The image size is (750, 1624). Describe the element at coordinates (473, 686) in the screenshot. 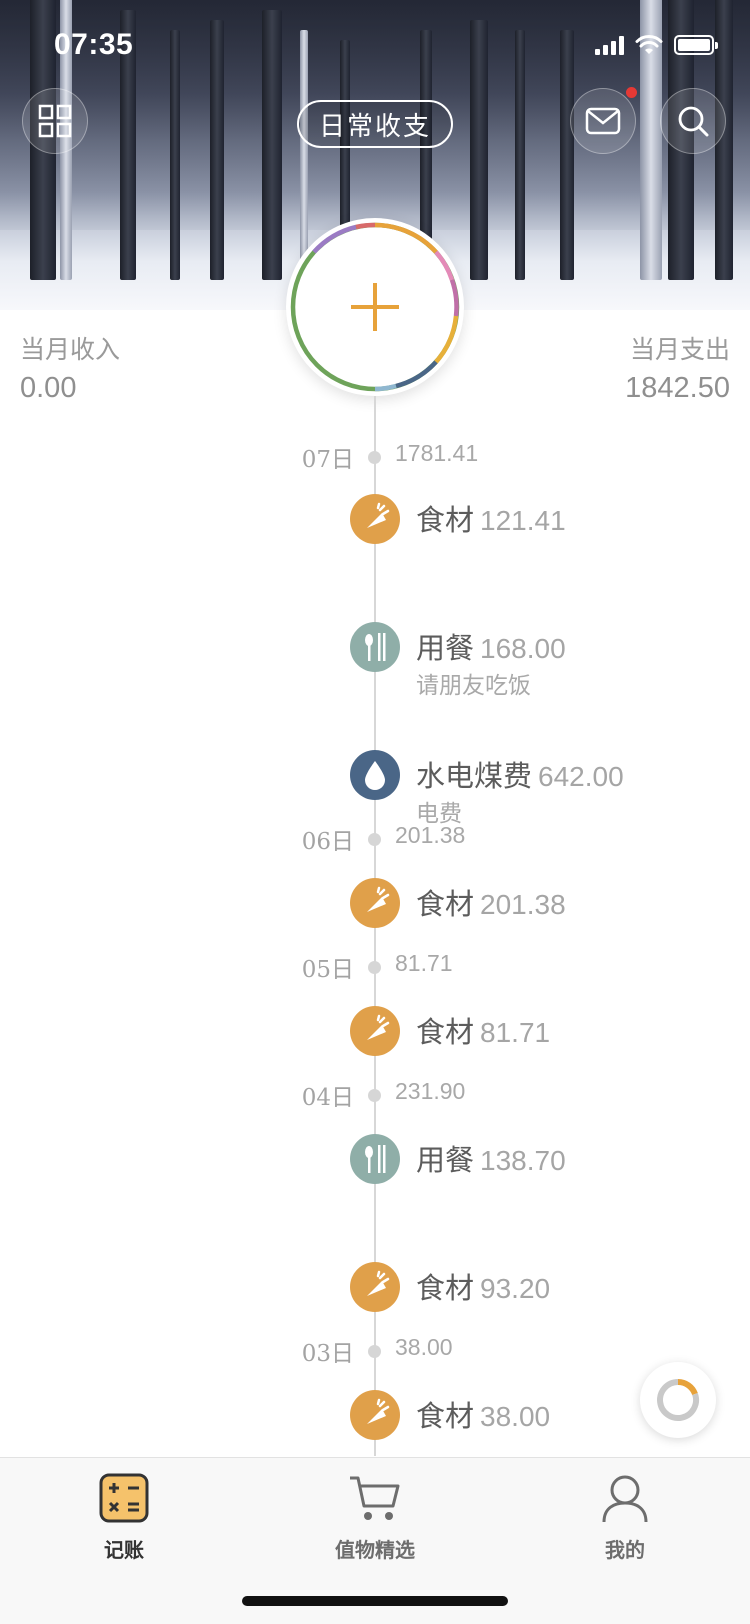

I see `record-note: 请朋友吃饭` at that location.